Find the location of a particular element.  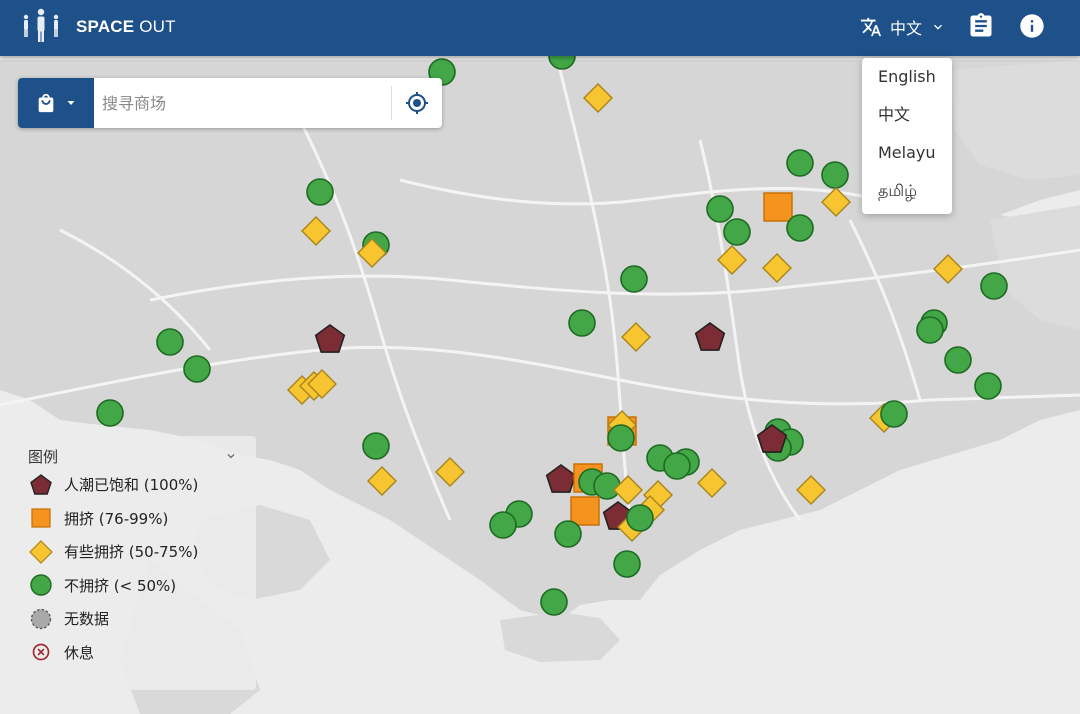

legend-item-full: 人潮已饱和 (100%) is located at coordinates (142, 485).